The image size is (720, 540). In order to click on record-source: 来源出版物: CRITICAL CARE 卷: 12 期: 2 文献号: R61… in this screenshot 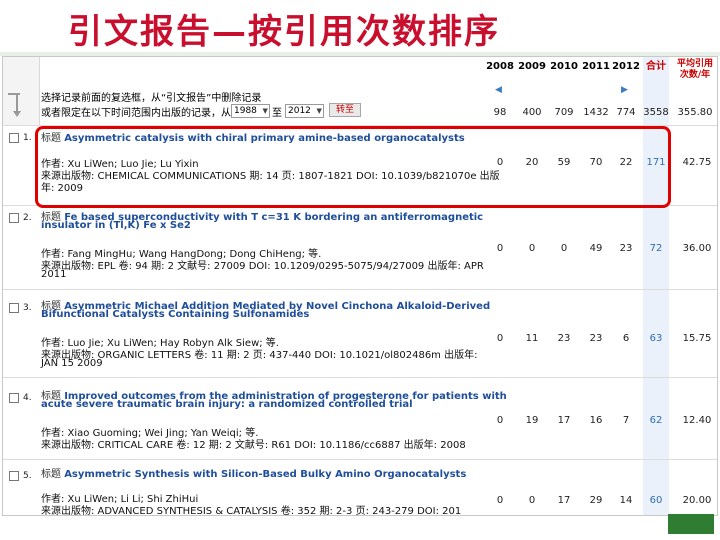, I will do `click(253, 445)`.